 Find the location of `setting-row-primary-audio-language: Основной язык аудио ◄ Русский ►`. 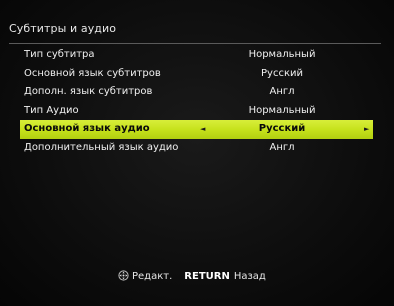

setting-row-primary-audio-language: Основной язык аудио ◄ Русский ► is located at coordinates (196, 129).